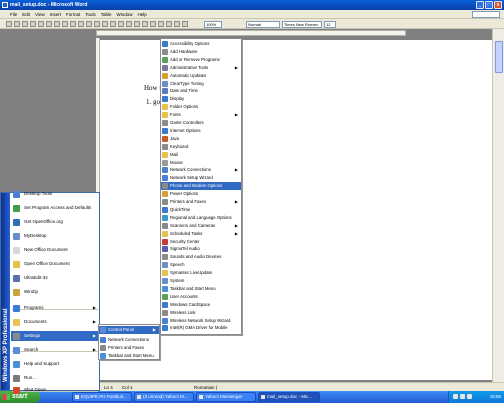 This screenshot has width=504, height=403. I want to click on control-panel-item-speech: Speech, so click(201, 265).